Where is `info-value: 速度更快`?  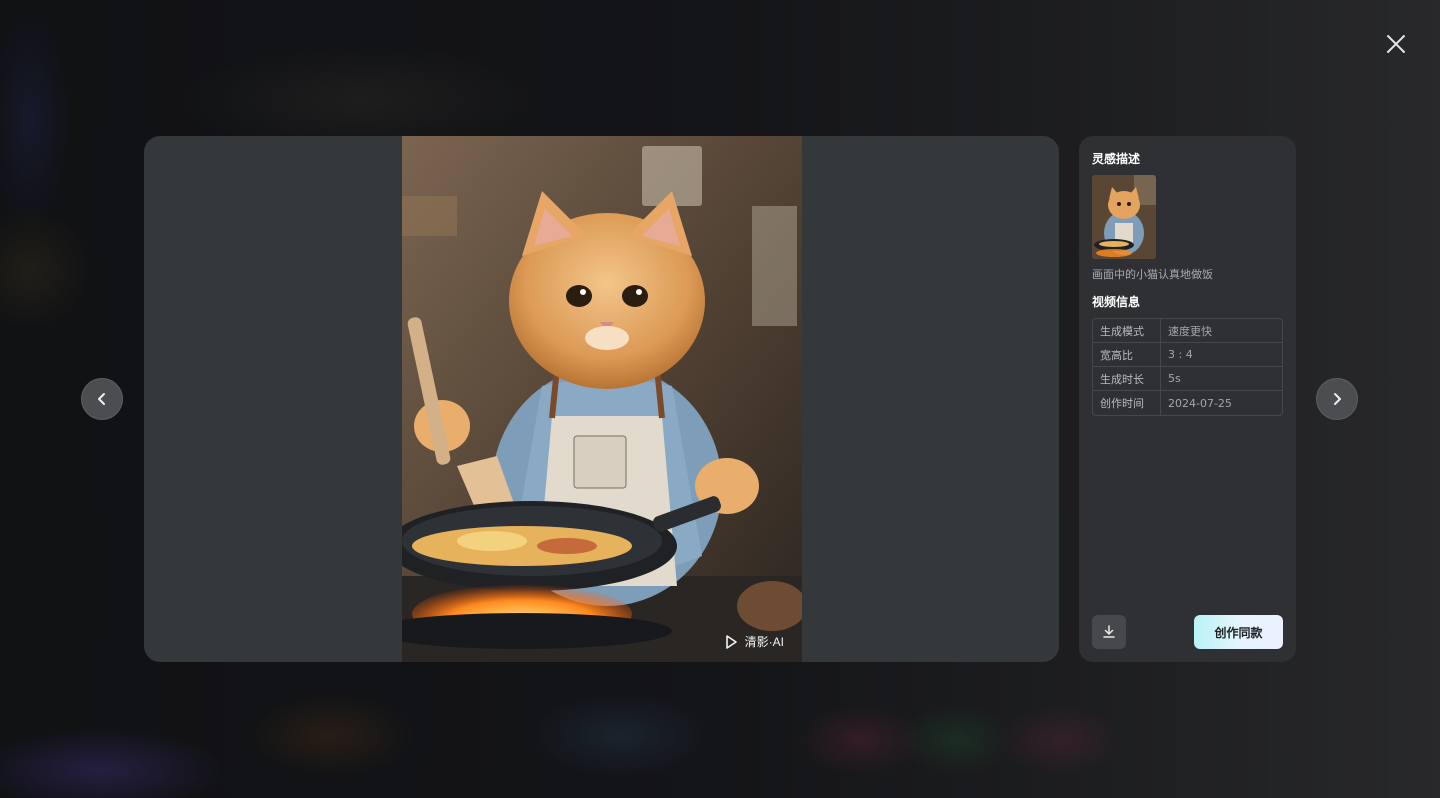
info-value: 速度更快 is located at coordinates (1221, 331).